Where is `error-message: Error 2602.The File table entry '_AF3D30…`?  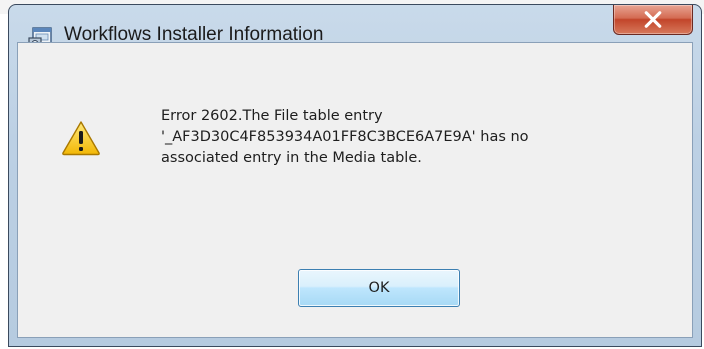
error-message: Error 2602.The File table entry '_AF3D30… is located at coordinates (411, 137).